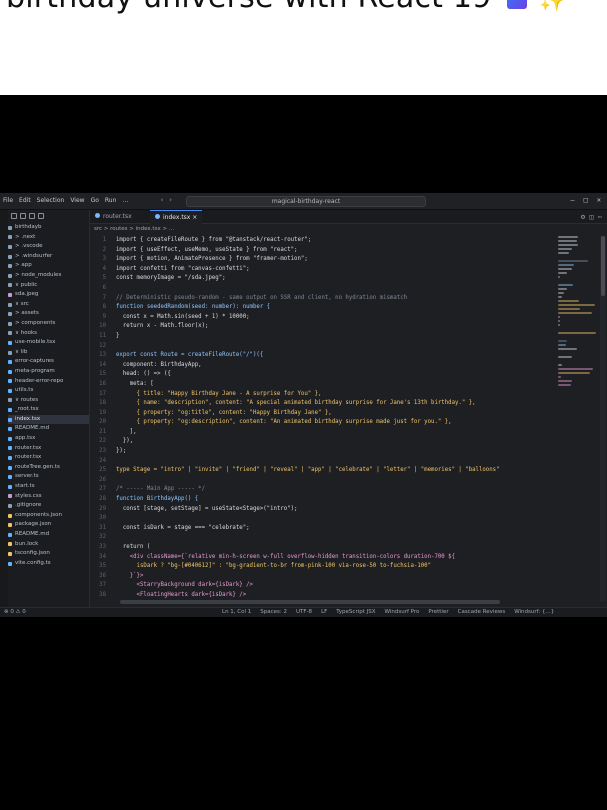 This screenshot has width=607, height=810. Describe the element at coordinates (15, 612) in the screenshot. I see `problems-status: ⊗ 0 ⚠ 0` at that location.